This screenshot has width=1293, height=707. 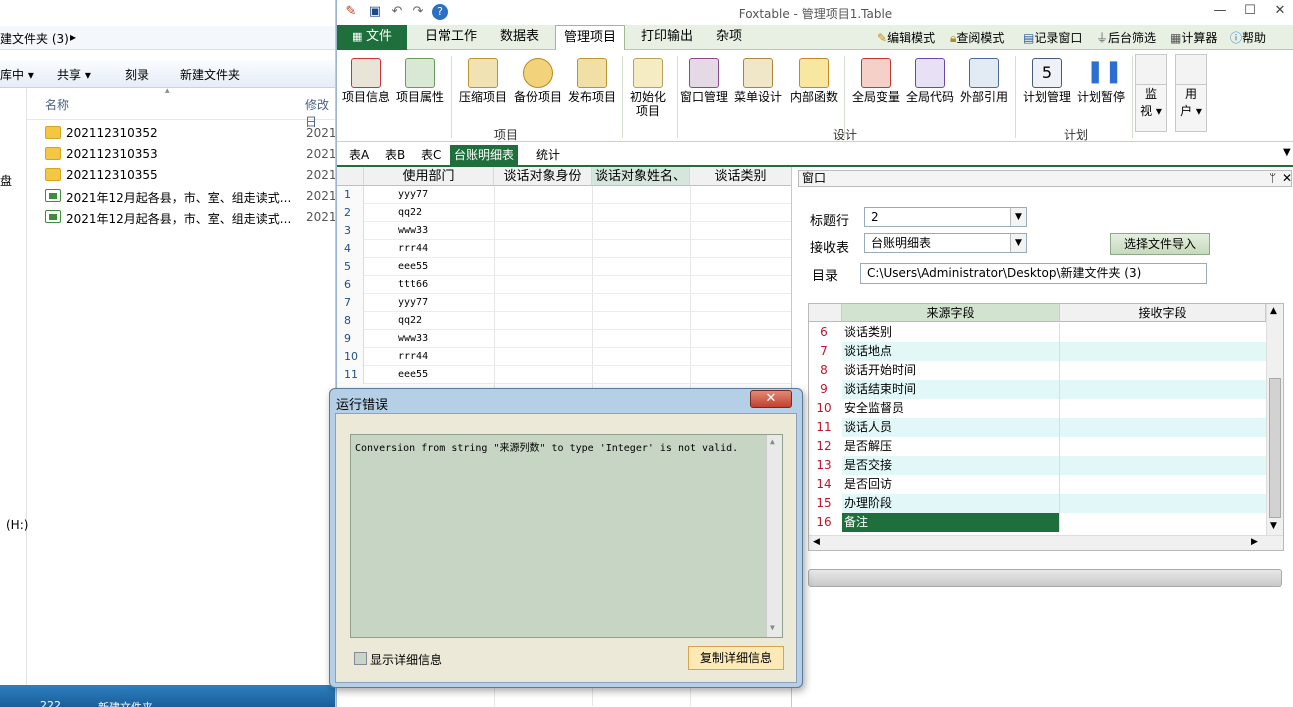 I want to click on nav-item-drive: 盘, so click(x=6, y=180).